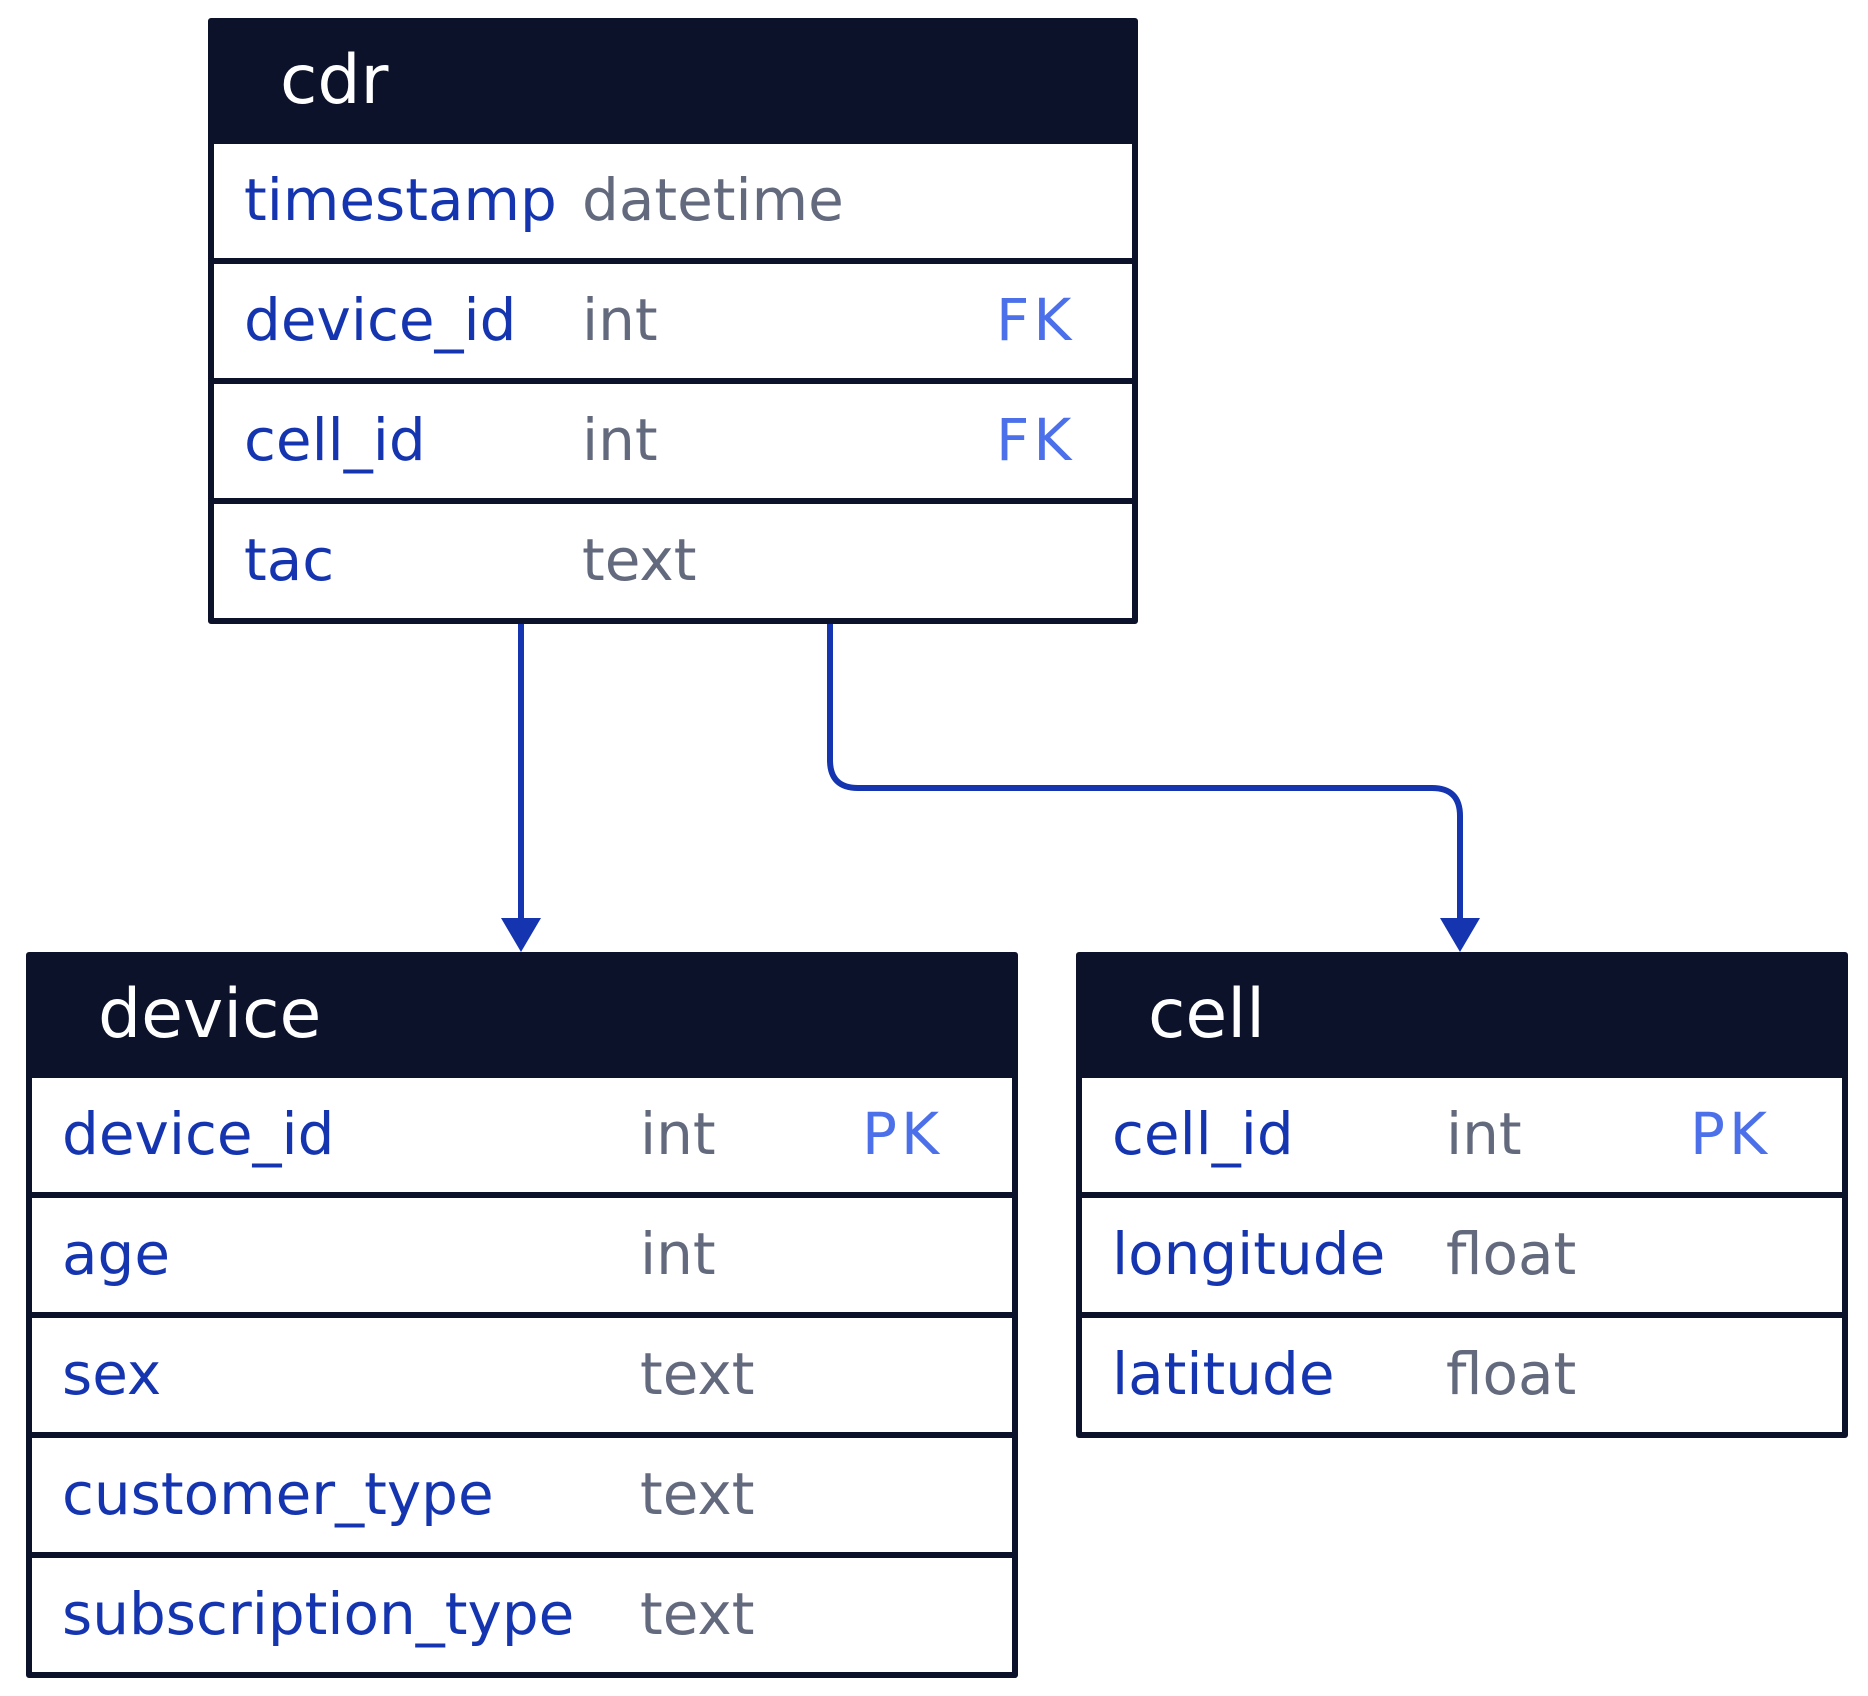 The image size is (1868, 1696). I want to click on field-name: sex, so click(112, 1374).